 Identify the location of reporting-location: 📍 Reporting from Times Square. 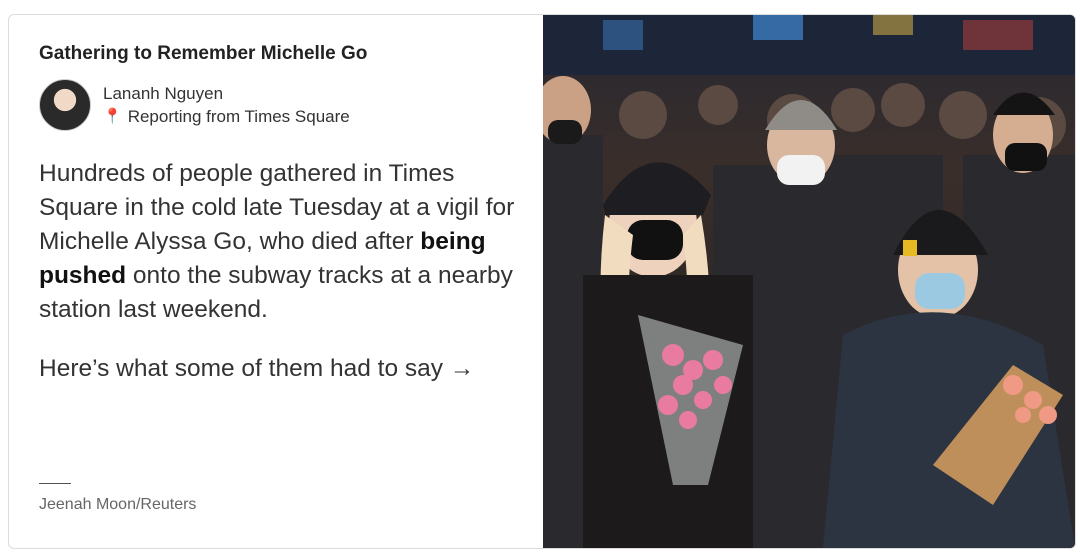
(226, 116).